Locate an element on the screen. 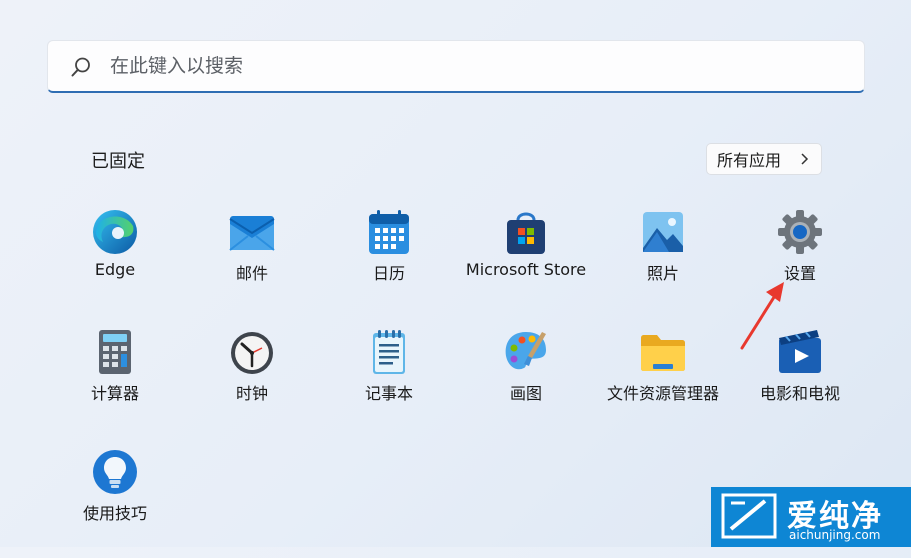 Image resolution: width=911 pixels, height=558 pixels. app-tile-tips: 使用技巧 is located at coordinates (115, 503).